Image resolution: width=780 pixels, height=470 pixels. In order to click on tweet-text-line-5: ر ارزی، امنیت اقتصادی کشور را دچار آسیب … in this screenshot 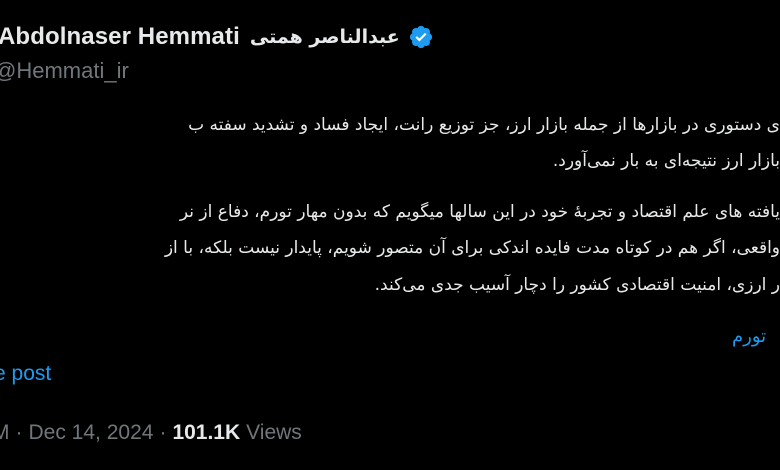, I will do `click(577, 285)`.